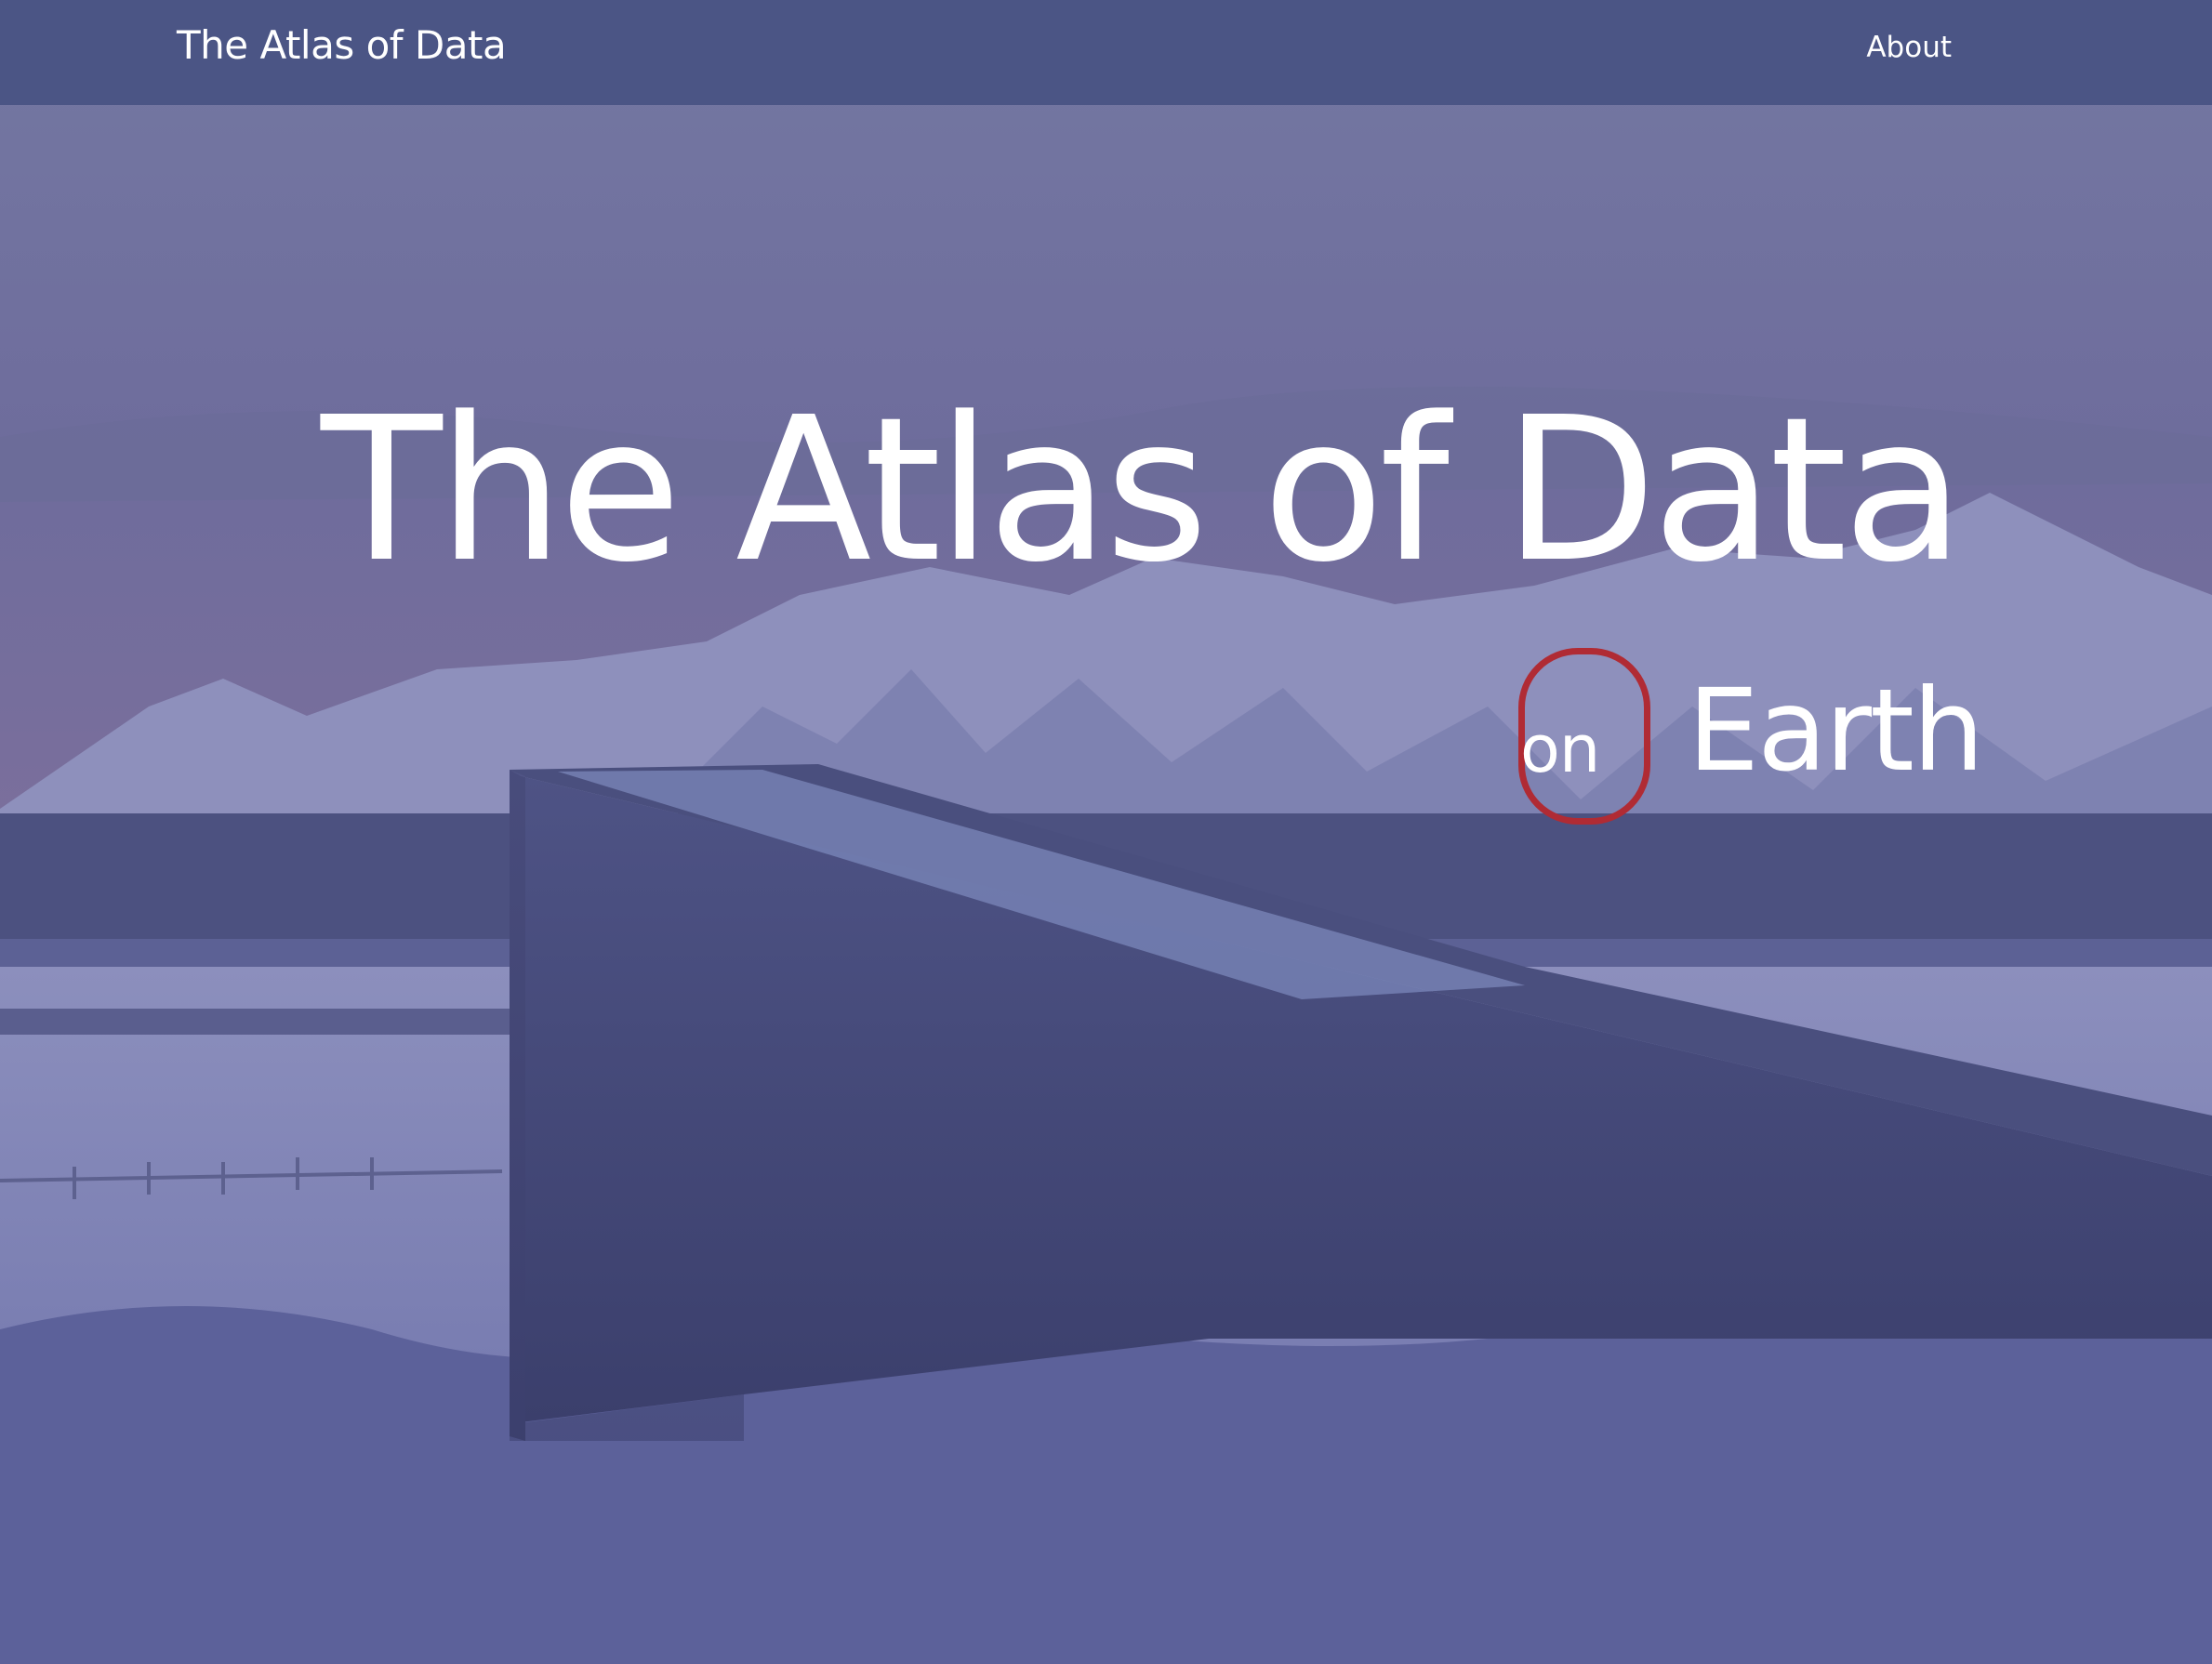 The width and height of the screenshot is (2212, 1664). Describe the element at coordinates (1836, 731) in the screenshot. I see `subtitle-earth-word: Earth` at that location.